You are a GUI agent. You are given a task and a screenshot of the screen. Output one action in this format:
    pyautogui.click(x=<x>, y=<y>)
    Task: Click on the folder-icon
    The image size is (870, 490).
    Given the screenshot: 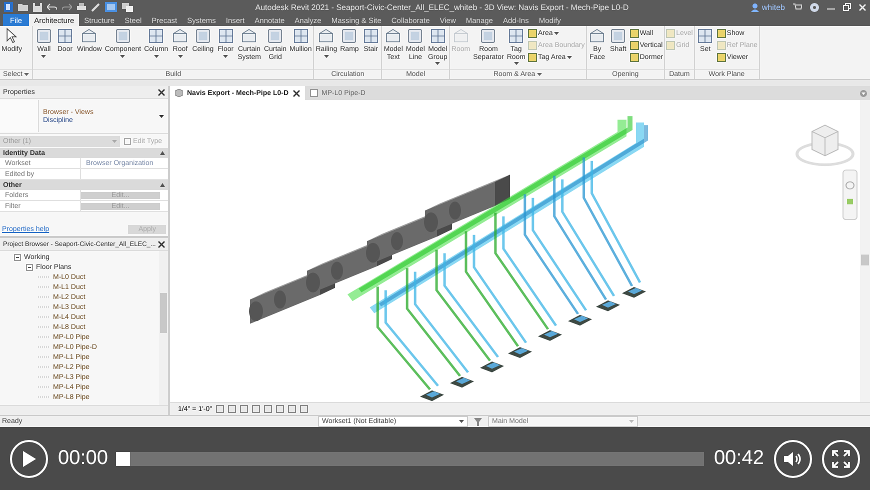 What is the action you would take?
    pyautogui.click(x=23, y=7)
    